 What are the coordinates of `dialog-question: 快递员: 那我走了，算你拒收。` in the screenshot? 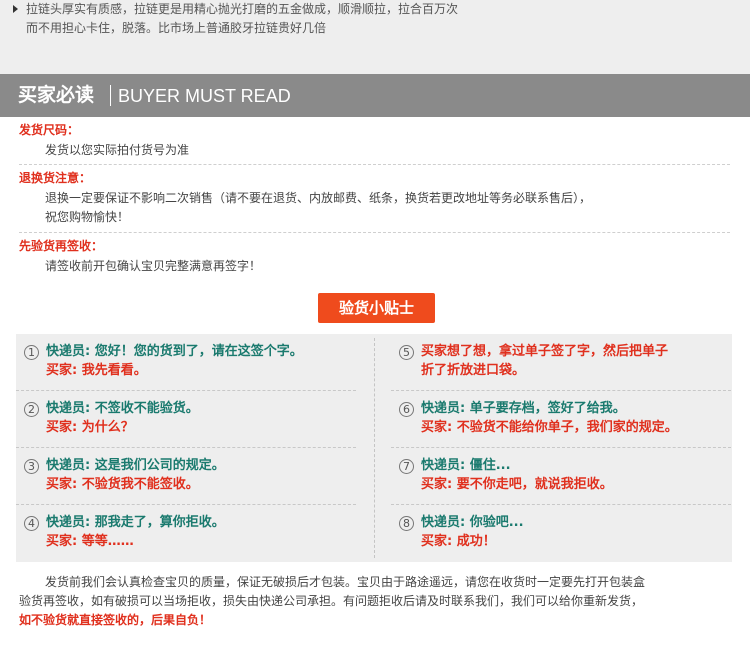 It's located at (135, 522).